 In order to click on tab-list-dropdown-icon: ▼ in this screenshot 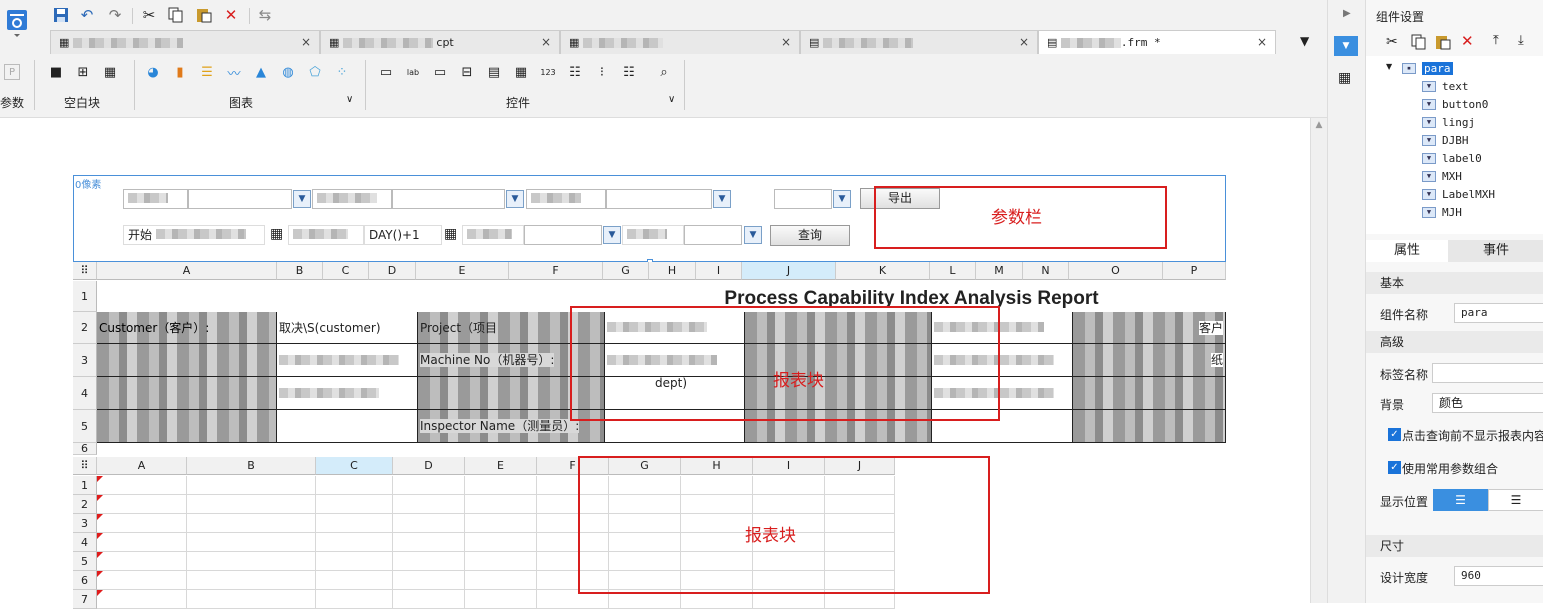, I will do `click(1304, 41)`.